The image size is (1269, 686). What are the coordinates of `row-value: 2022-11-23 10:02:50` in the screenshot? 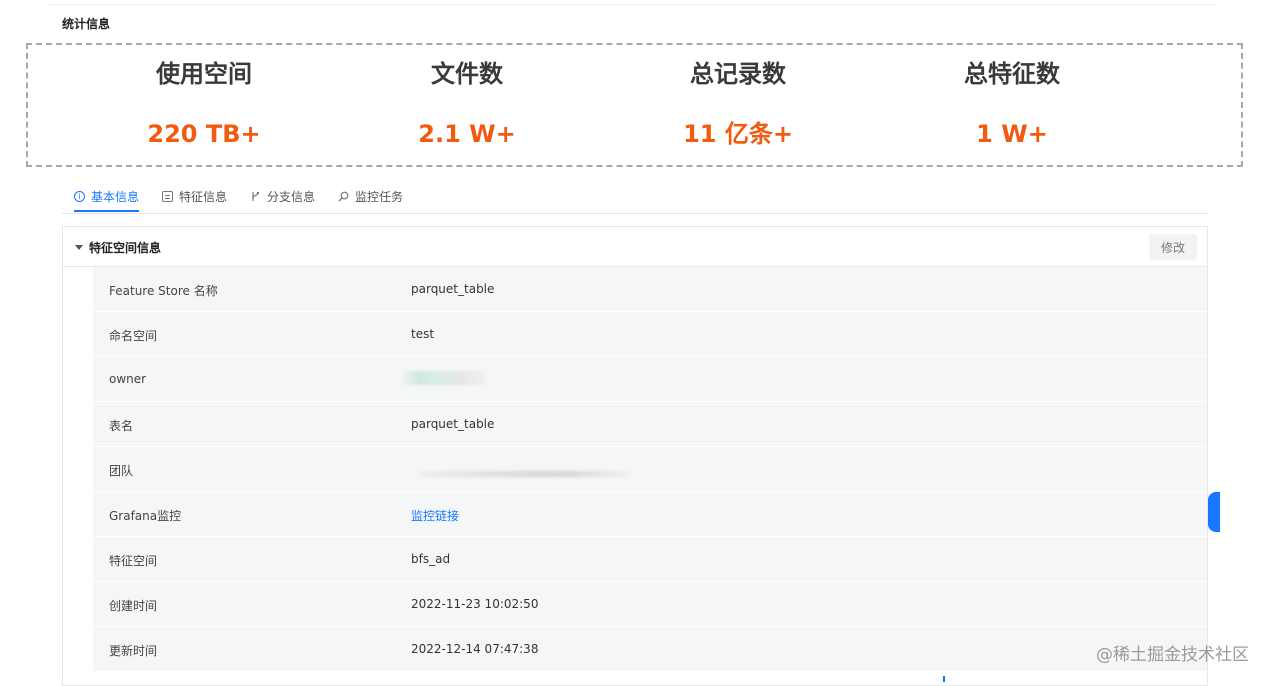 It's located at (475, 604).